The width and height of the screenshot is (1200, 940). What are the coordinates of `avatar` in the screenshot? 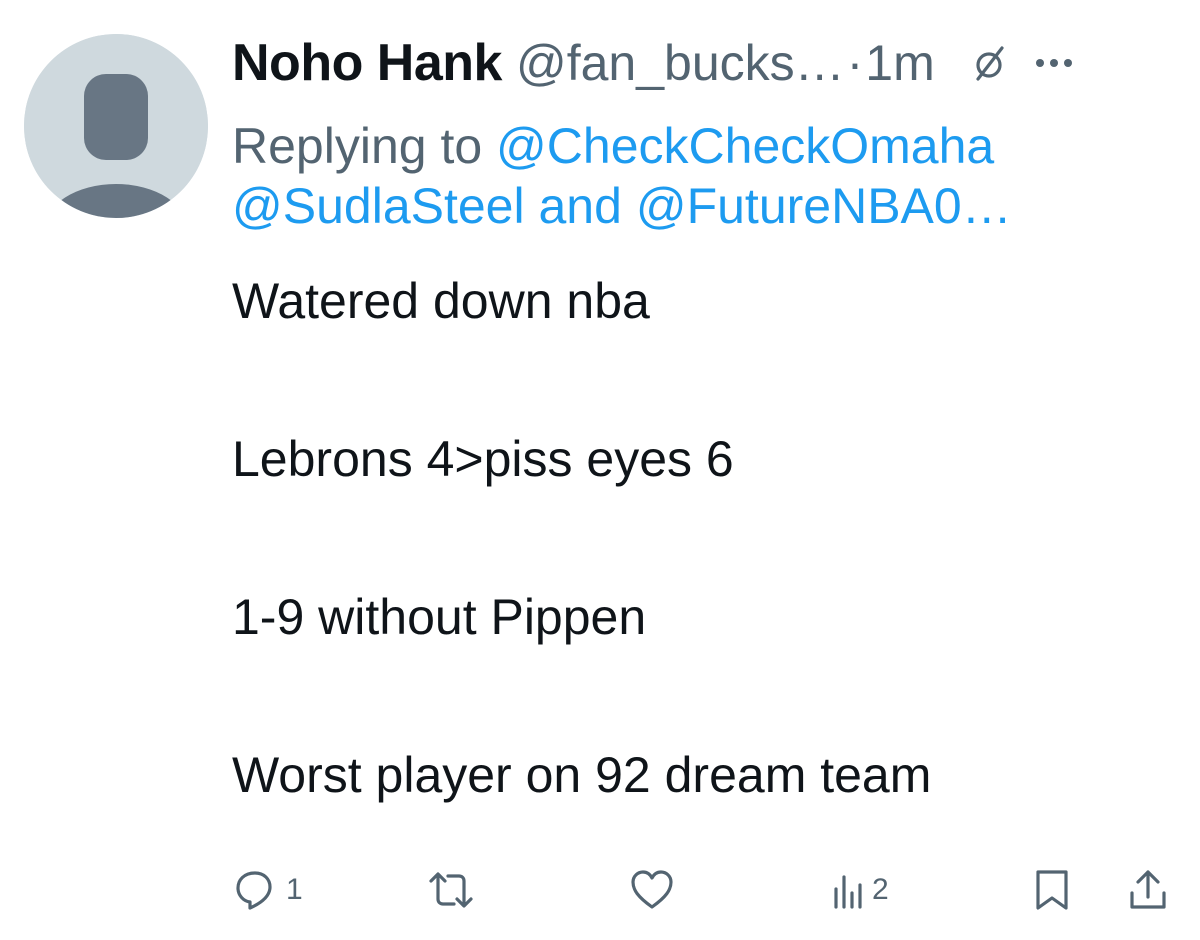 It's located at (116, 126).